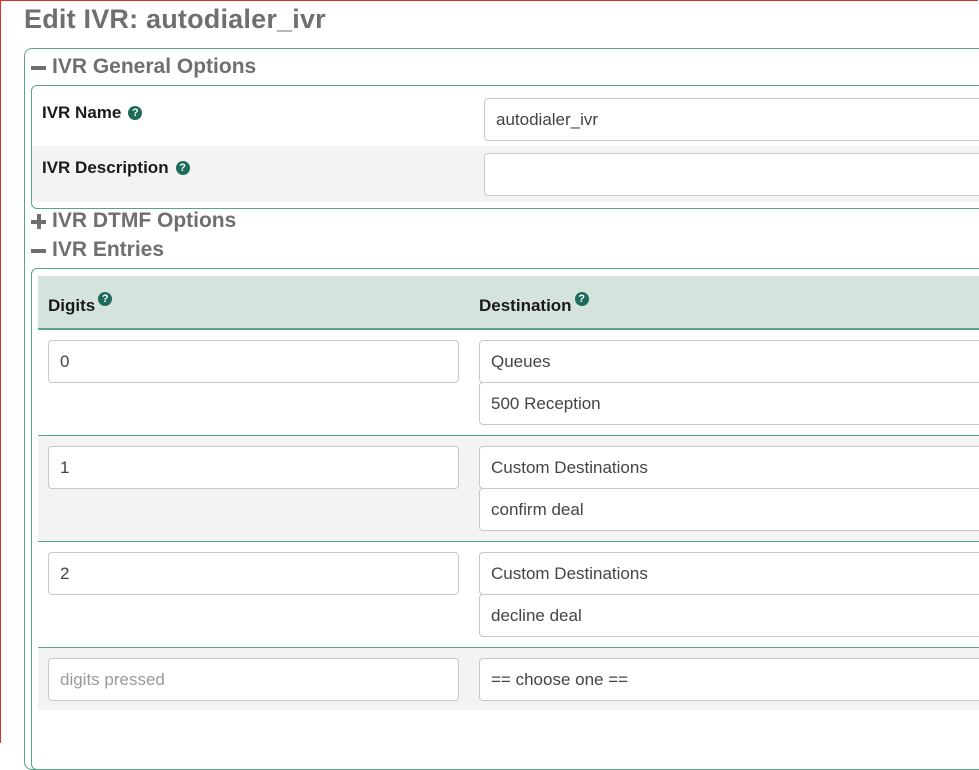 The image size is (979, 770). What do you see at coordinates (253, 679) in the screenshot?
I see `digits-new-input` at bounding box center [253, 679].